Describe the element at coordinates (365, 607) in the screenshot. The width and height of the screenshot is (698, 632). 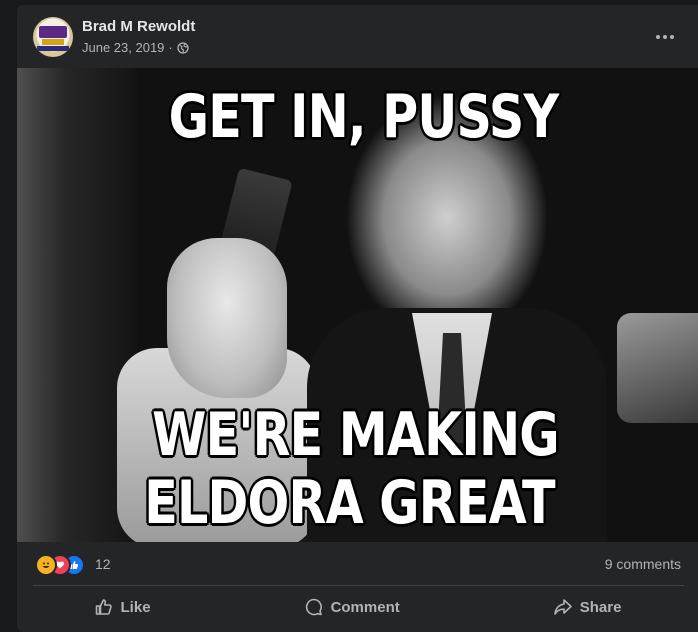
I see `comment-label: Comment` at that location.